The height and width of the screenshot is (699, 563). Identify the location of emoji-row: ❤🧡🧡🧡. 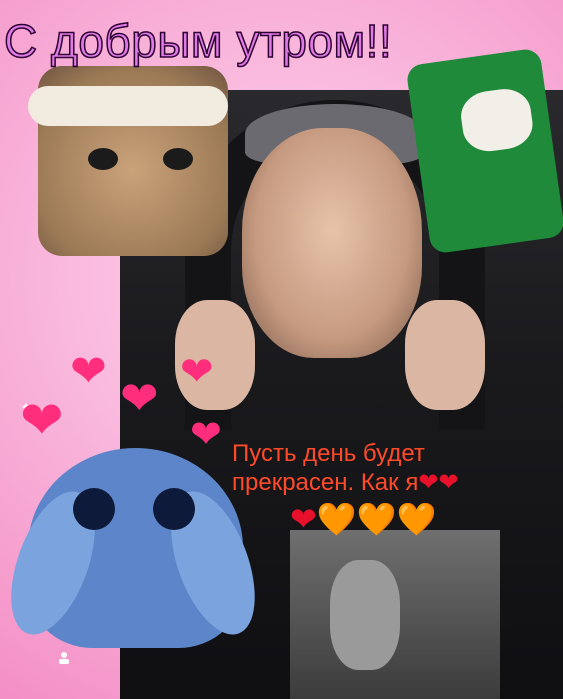
(363, 519).